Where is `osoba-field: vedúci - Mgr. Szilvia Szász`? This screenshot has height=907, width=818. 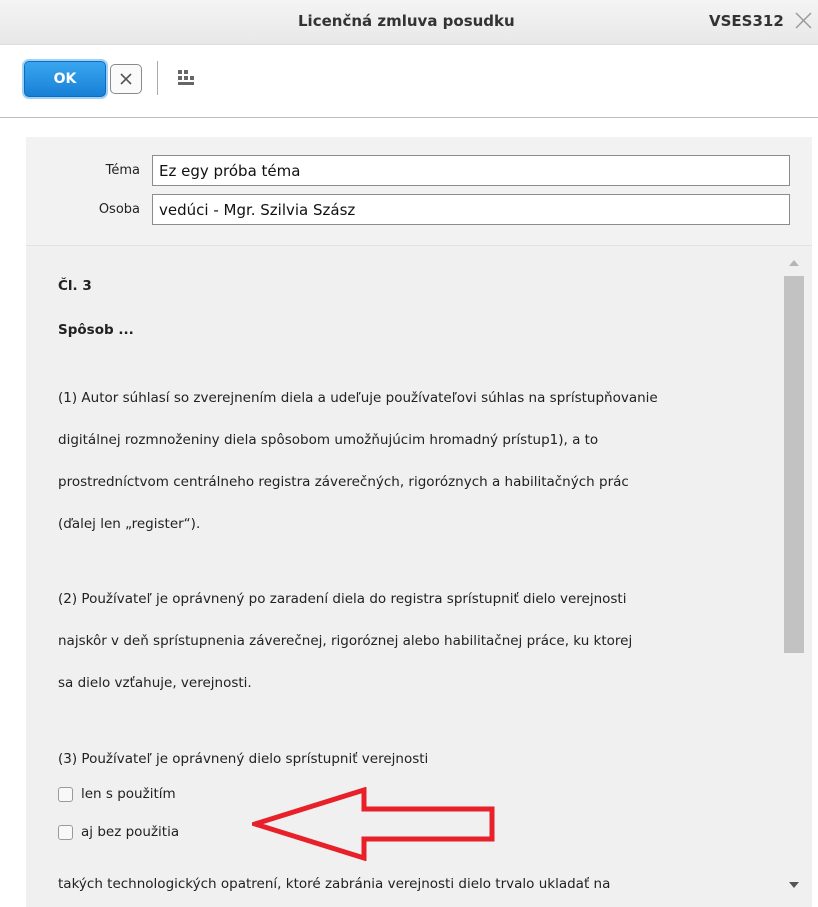
osoba-field: vedúci - Mgr. Szilvia Szász is located at coordinates (471, 209).